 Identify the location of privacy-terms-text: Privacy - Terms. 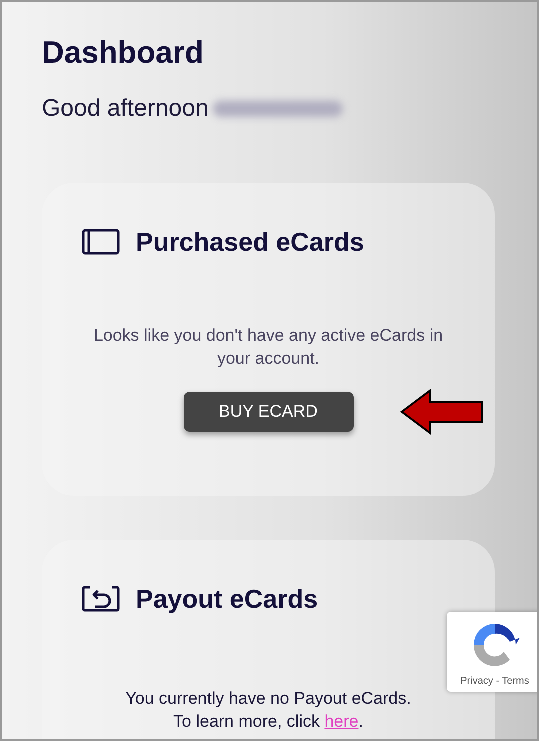
(495, 681).